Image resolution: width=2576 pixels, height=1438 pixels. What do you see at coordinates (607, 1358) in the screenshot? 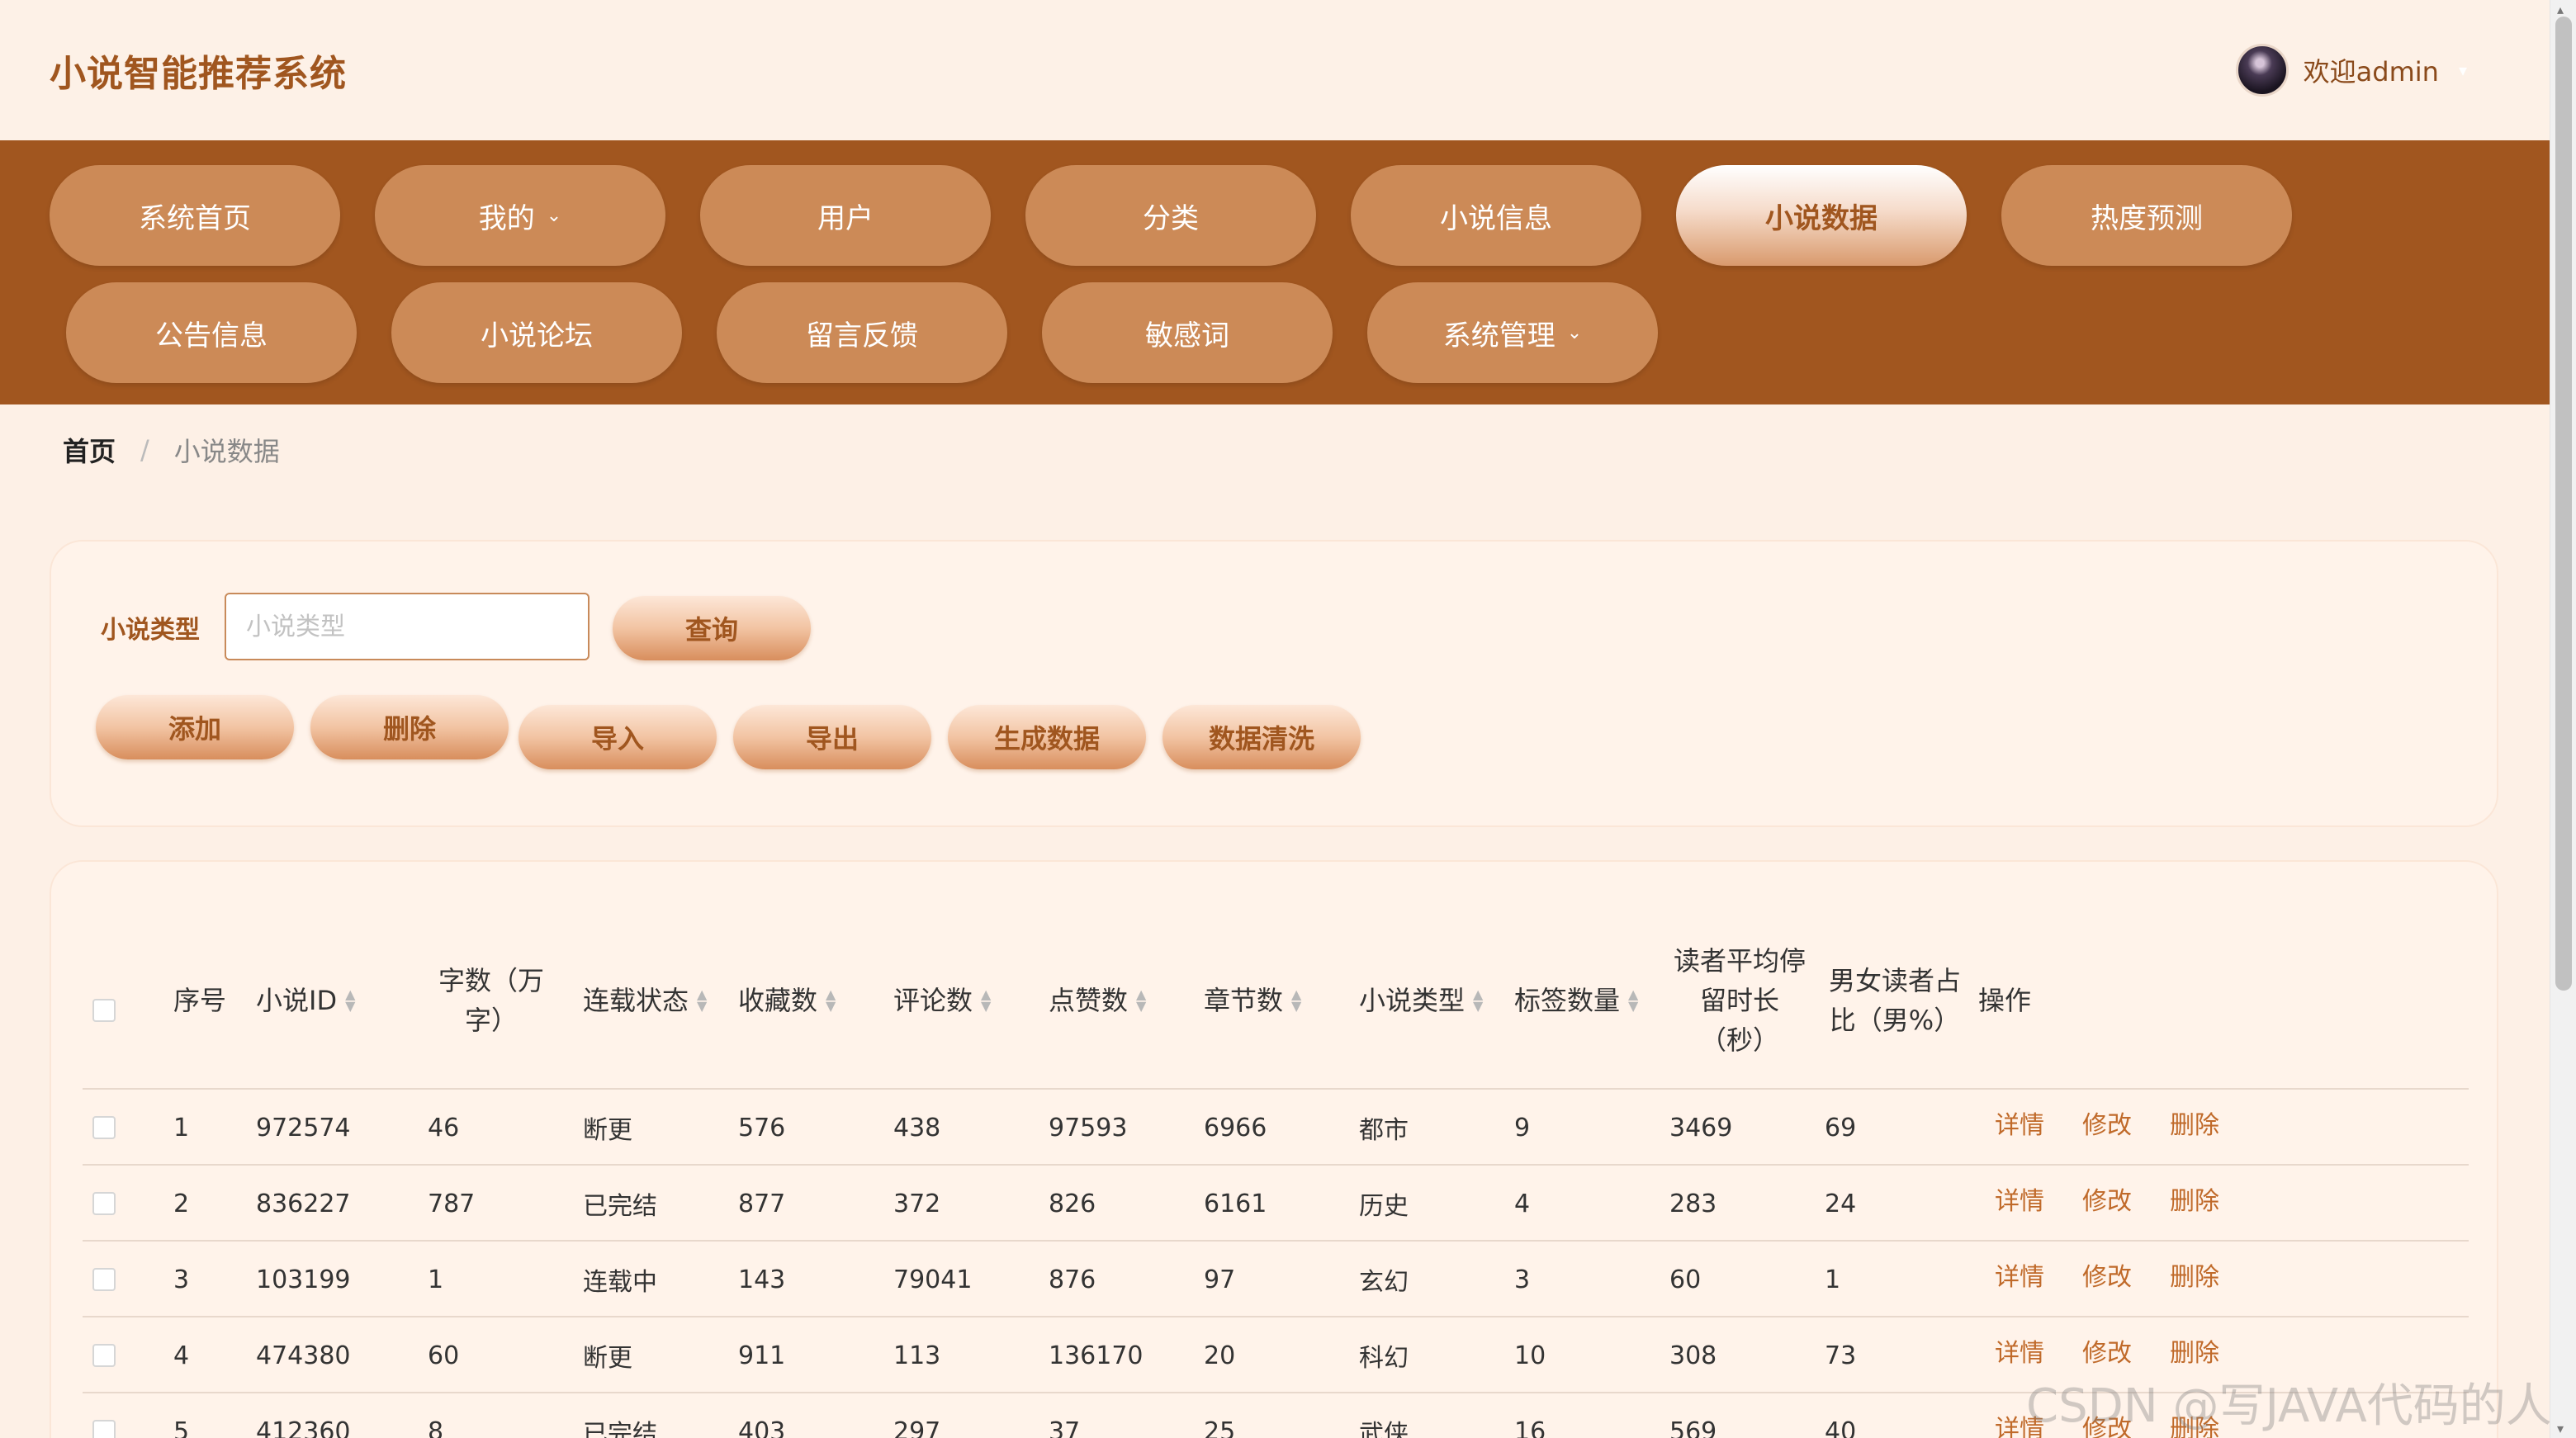
I see `cell-status: 断更` at bounding box center [607, 1358].